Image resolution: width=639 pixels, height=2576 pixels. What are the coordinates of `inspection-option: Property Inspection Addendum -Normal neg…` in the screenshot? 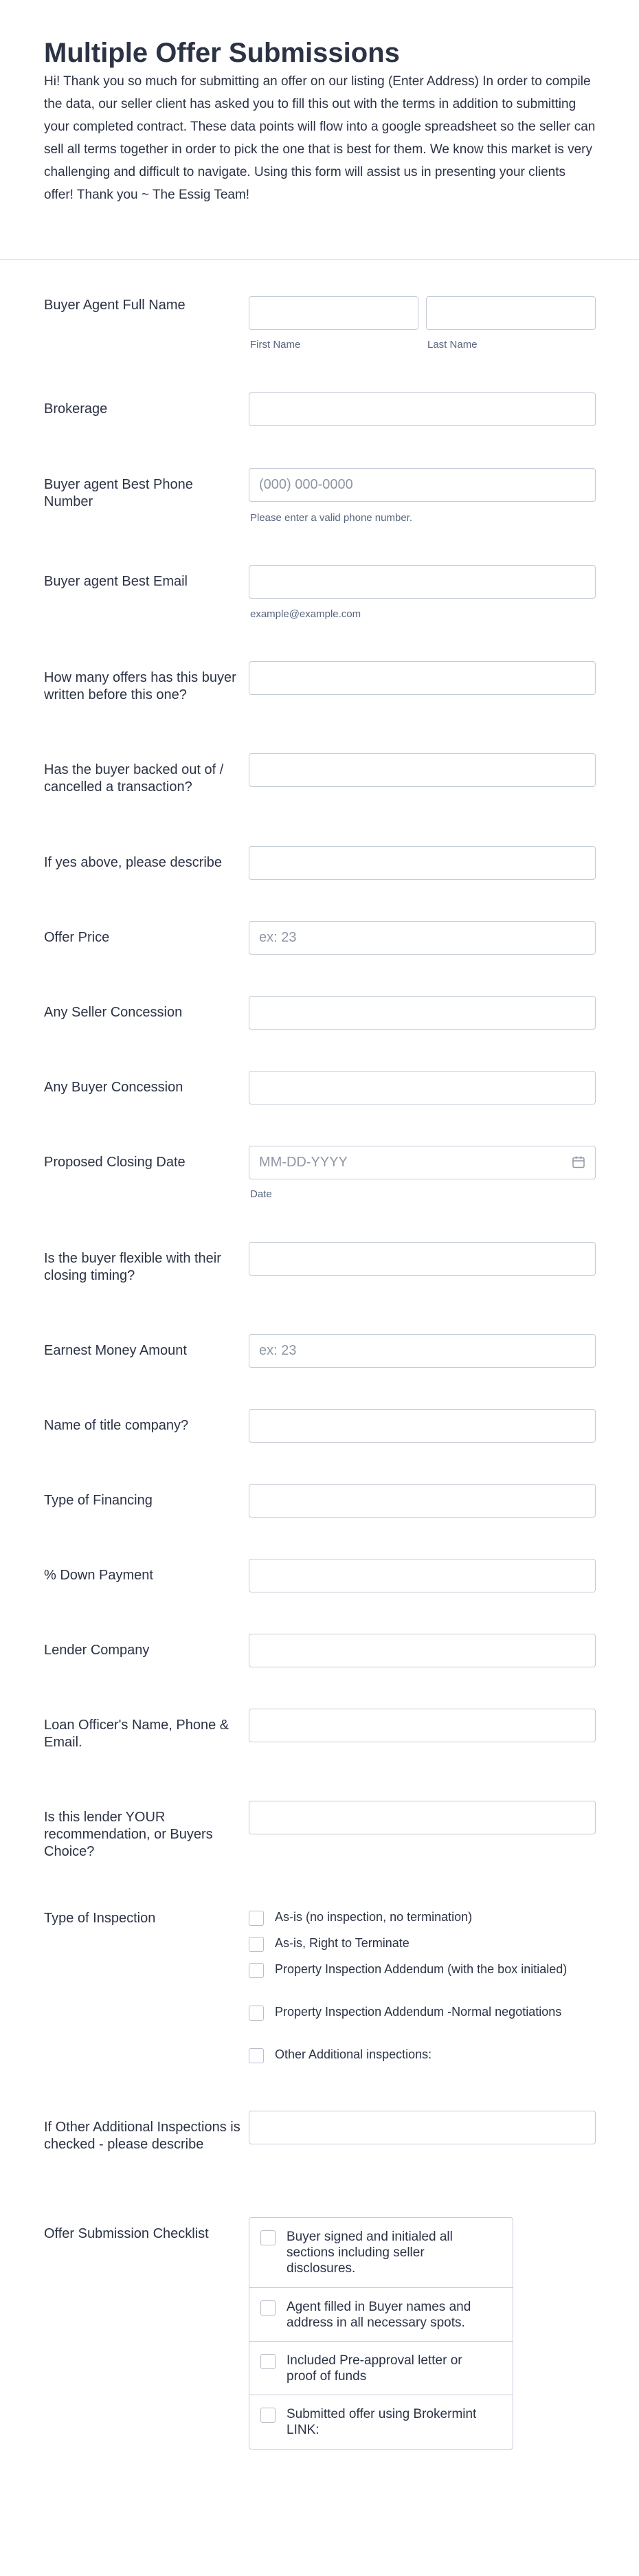 It's located at (434, 2020).